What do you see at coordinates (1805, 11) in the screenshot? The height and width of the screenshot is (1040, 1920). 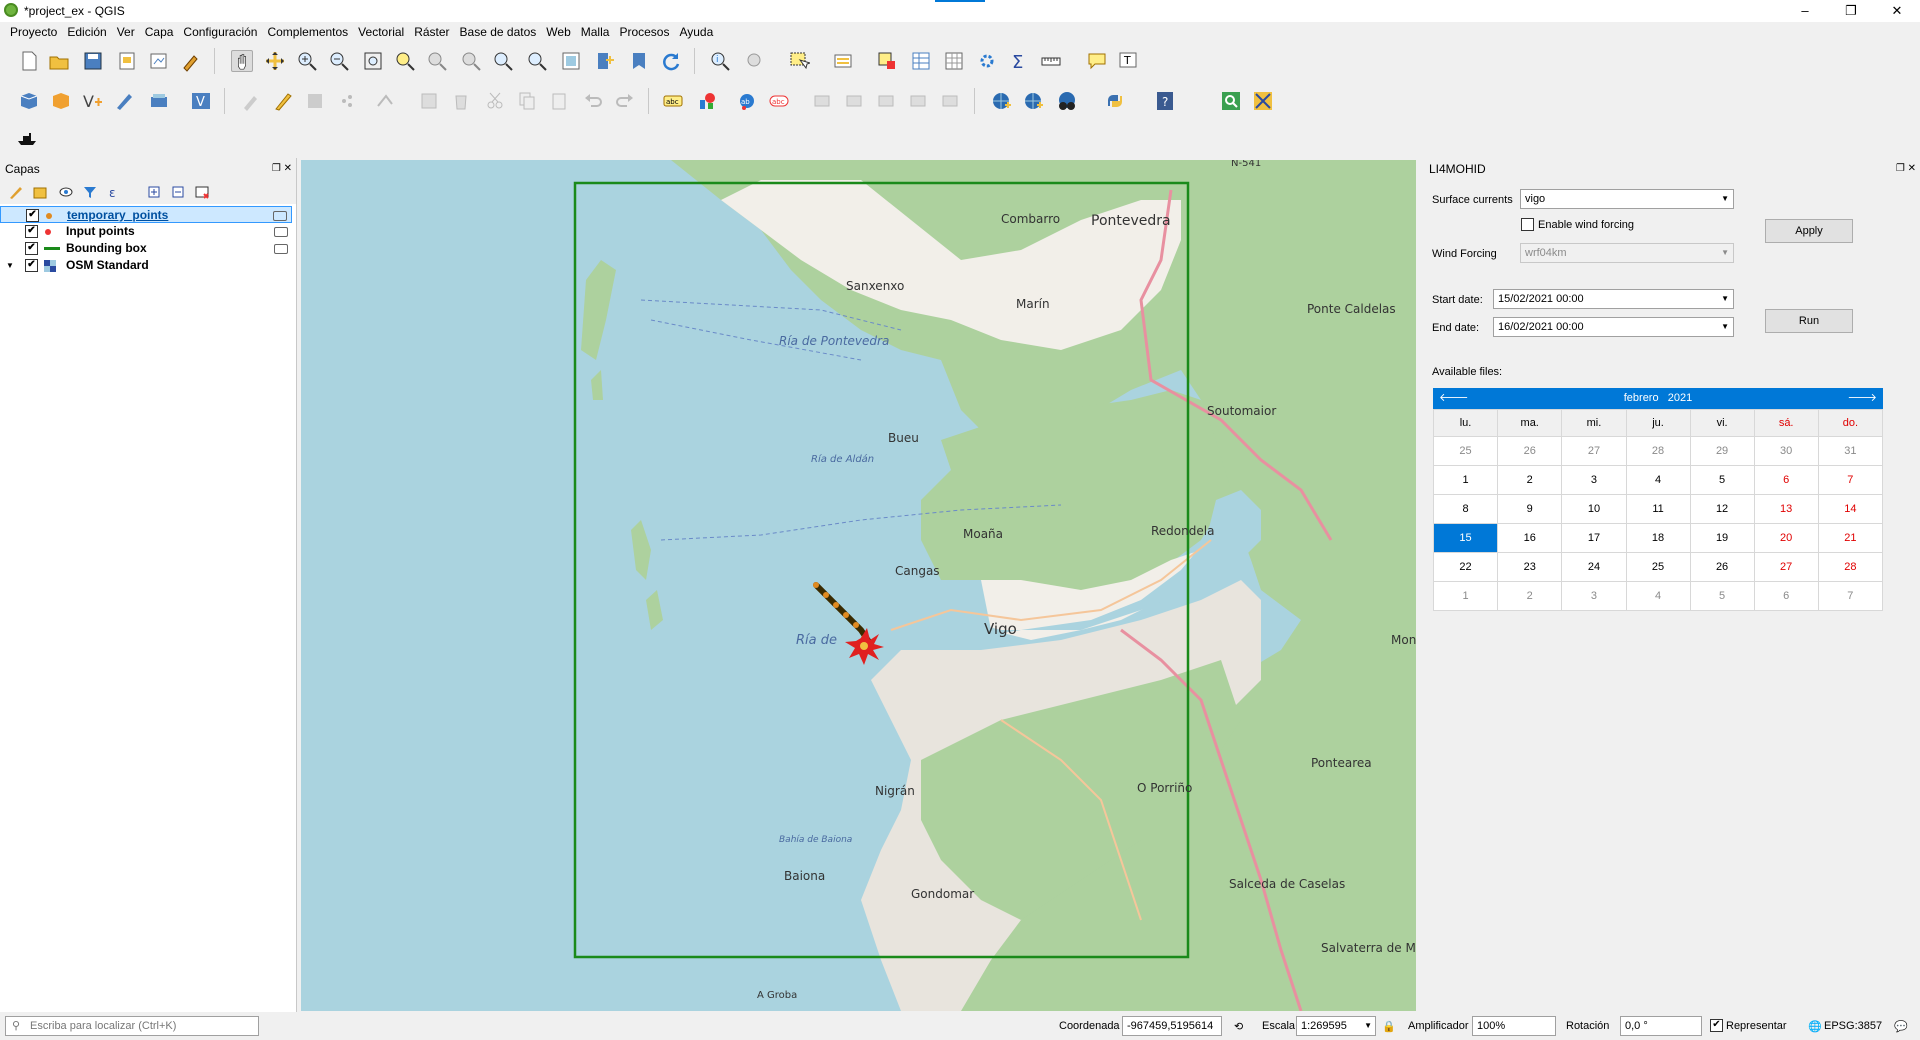 I see `minimize-button: –` at bounding box center [1805, 11].